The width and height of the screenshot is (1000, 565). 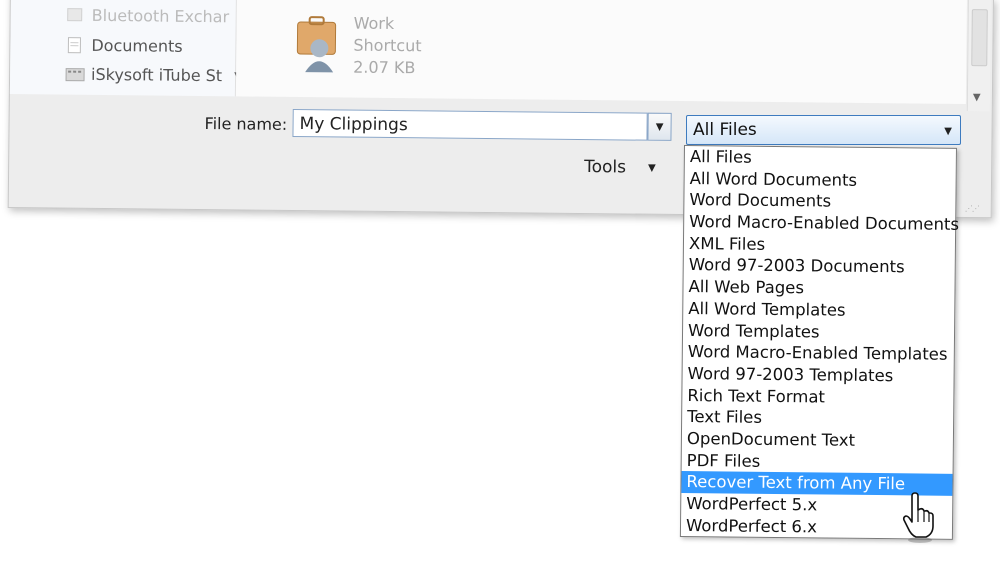 I want to click on file-item-work-shortcut: Work Shortcut 2.07 KB, so click(x=356, y=45).